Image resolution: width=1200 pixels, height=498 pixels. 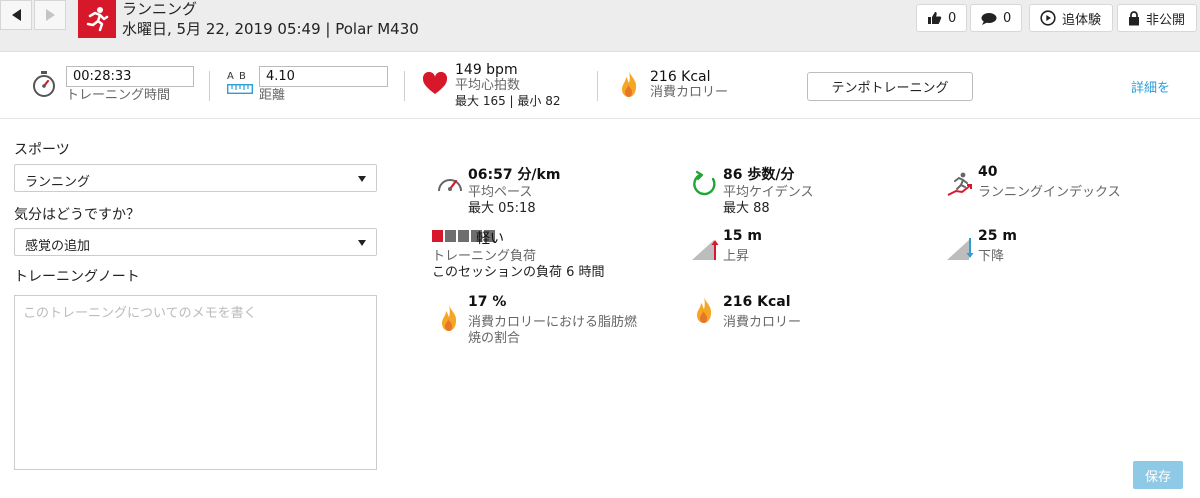 What do you see at coordinates (195, 178) in the screenshot?
I see `sport-select: ランニング` at bounding box center [195, 178].